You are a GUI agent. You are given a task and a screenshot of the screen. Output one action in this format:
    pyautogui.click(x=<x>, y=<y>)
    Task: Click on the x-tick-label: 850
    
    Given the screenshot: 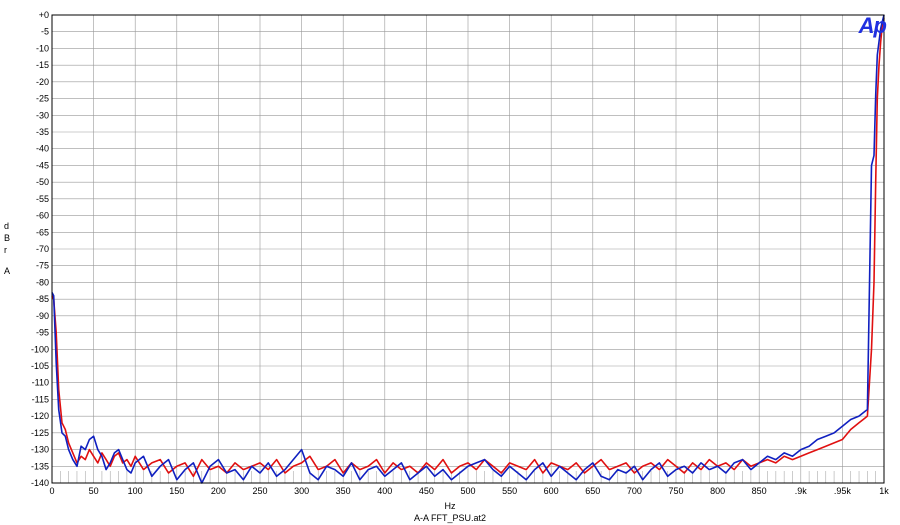 What is the action you would take?
    pyautogui.click(x=759, y=491)
    